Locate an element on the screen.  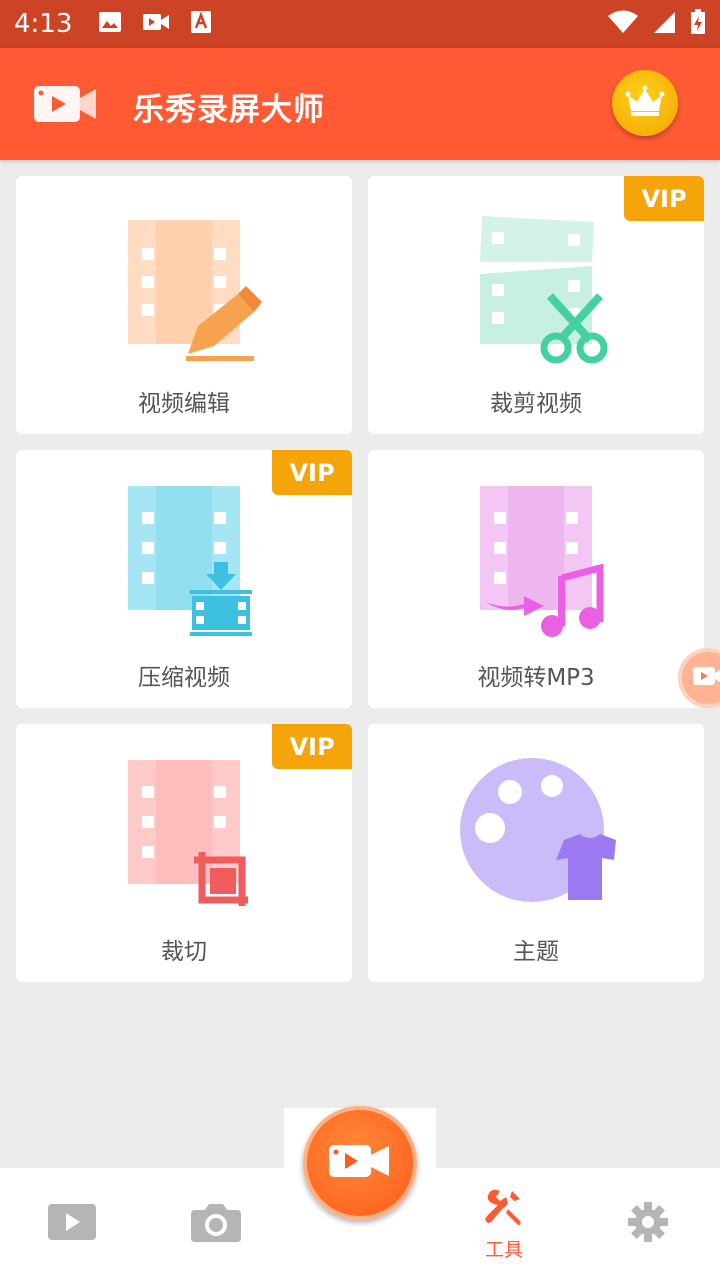
crown-icon is located at coordinates (645, 103).